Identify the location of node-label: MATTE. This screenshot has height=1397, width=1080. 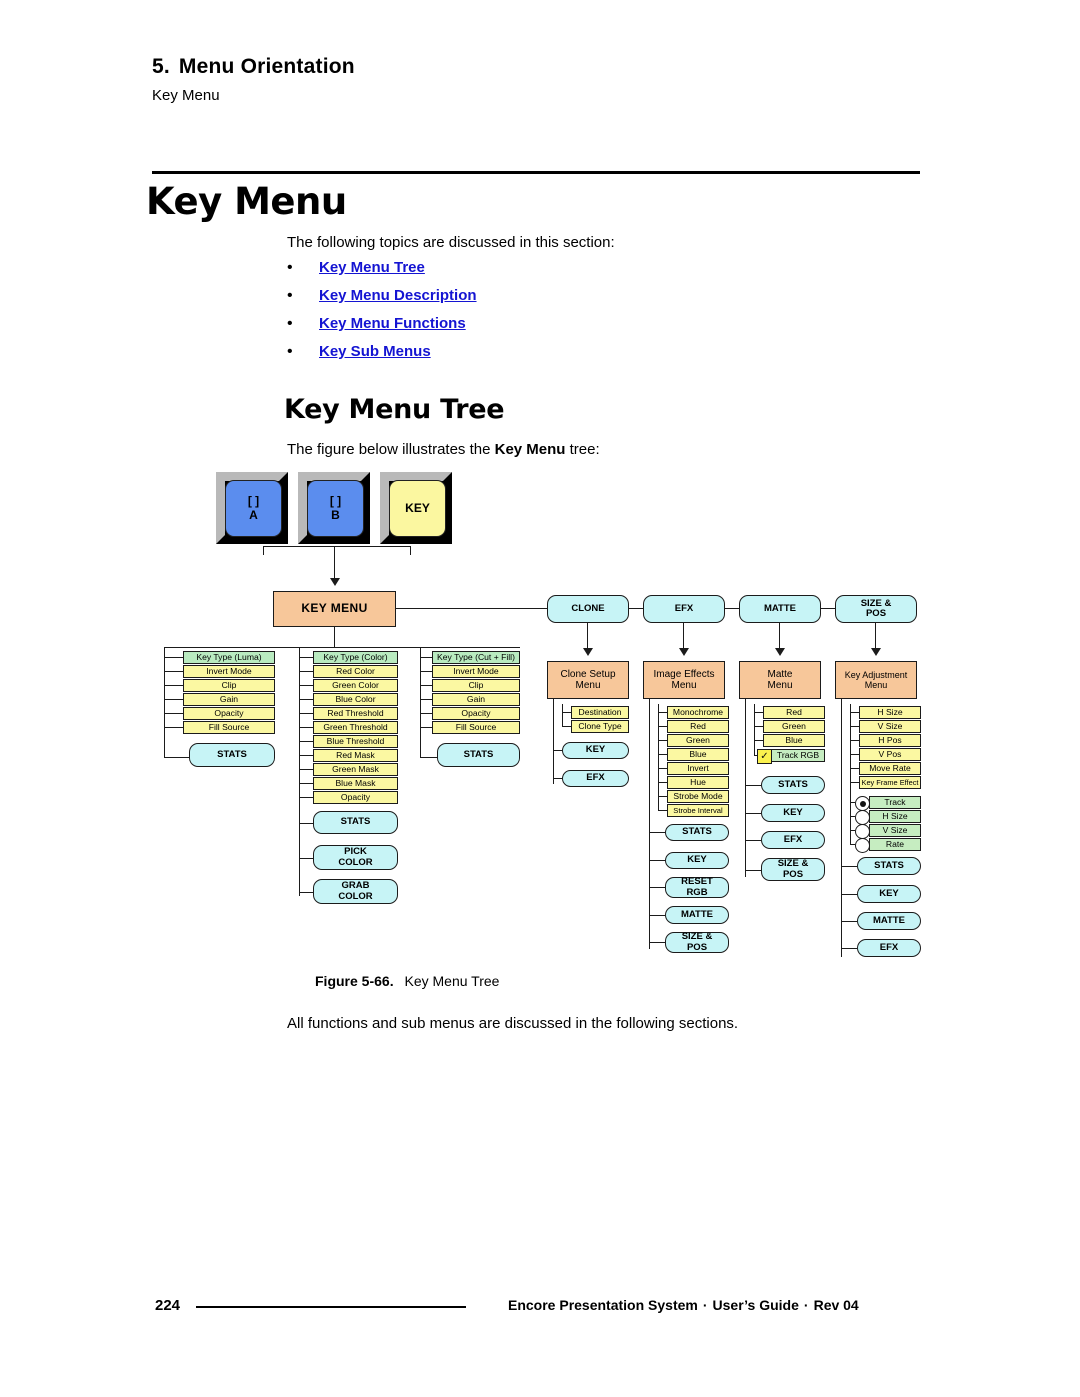
(888, 920).